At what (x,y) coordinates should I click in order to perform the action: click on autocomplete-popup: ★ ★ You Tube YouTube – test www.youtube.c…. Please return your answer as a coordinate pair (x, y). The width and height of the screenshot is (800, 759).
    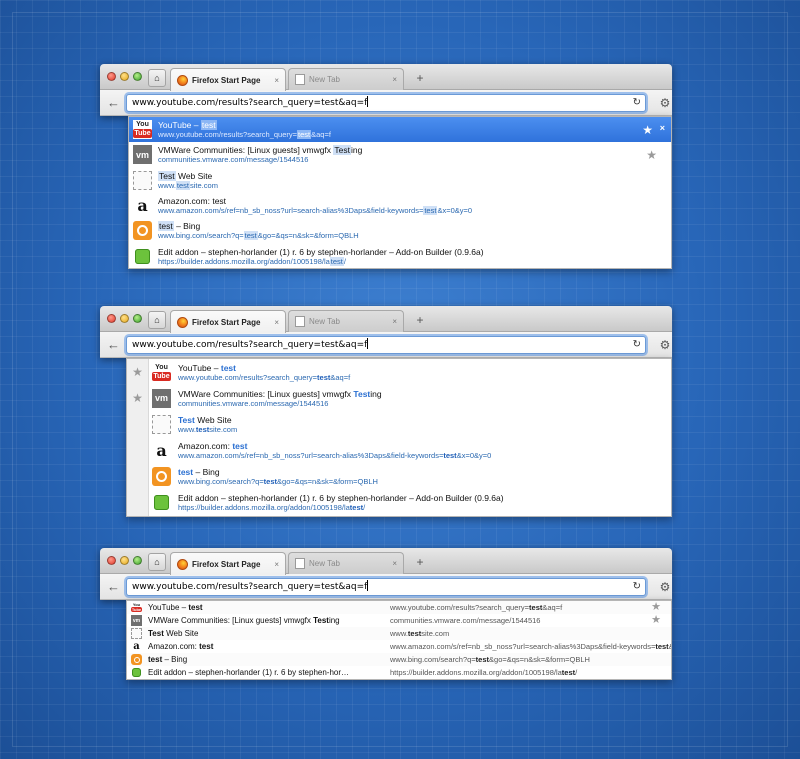
    Looking at the image, I should click on (399, 437).